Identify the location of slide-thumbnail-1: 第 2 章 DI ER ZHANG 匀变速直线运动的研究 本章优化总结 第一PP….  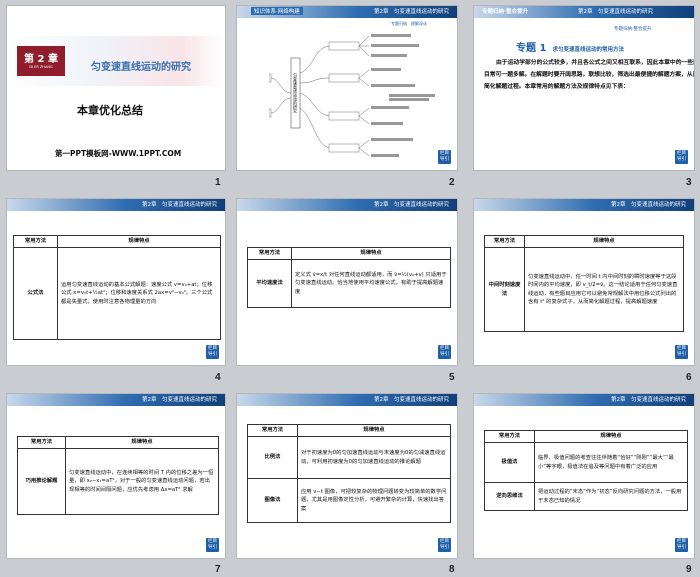
(116, 88).